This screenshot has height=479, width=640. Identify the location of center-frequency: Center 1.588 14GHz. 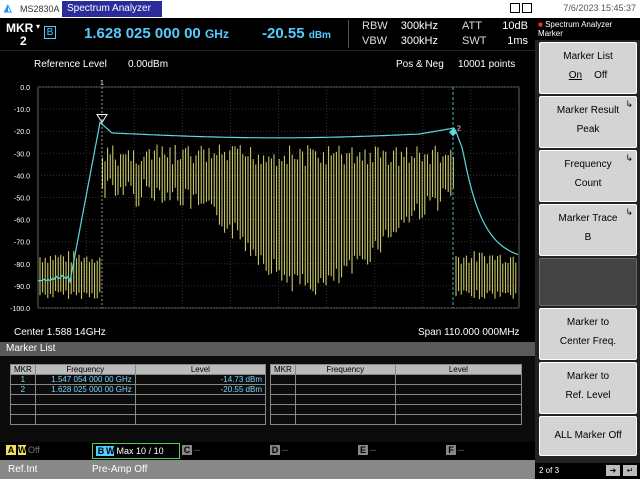
(60, 332).